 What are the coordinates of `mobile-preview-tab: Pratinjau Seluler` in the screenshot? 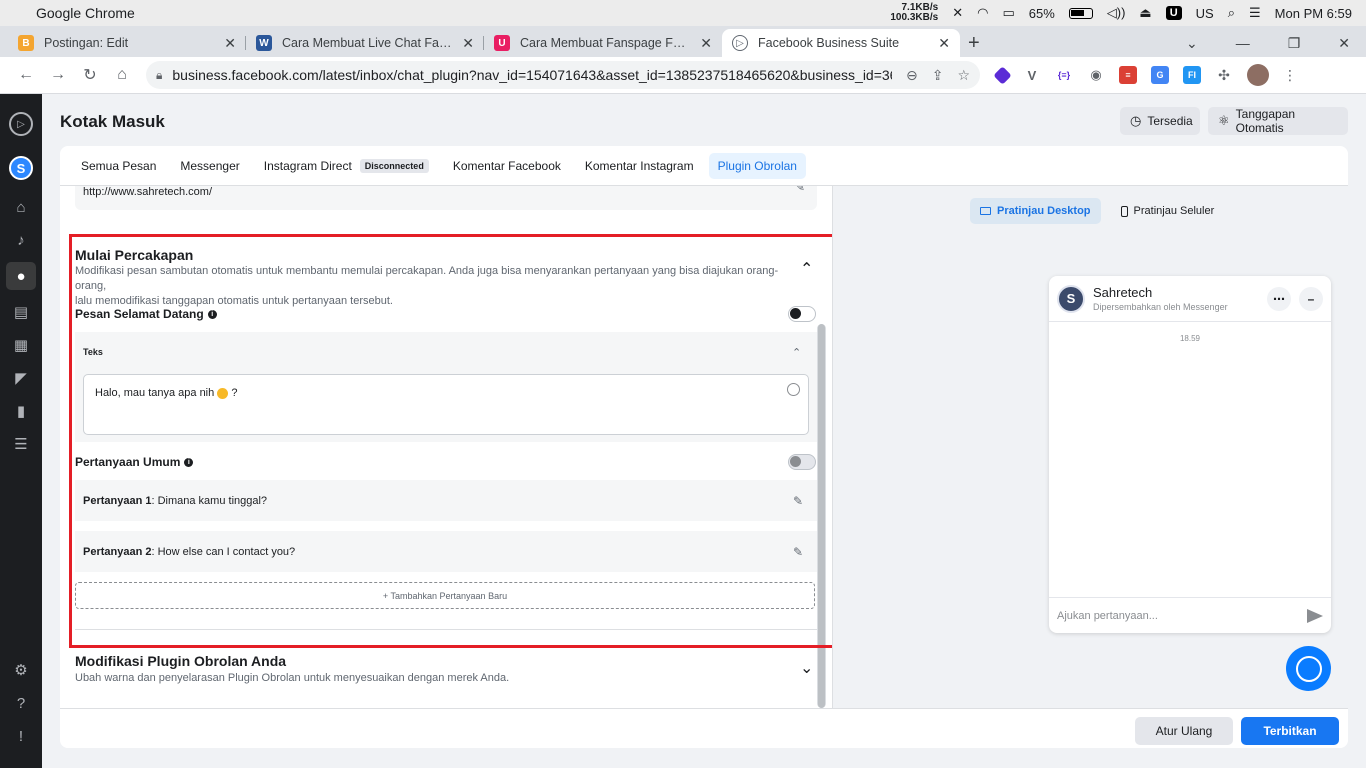 It's located at (1168, 211).